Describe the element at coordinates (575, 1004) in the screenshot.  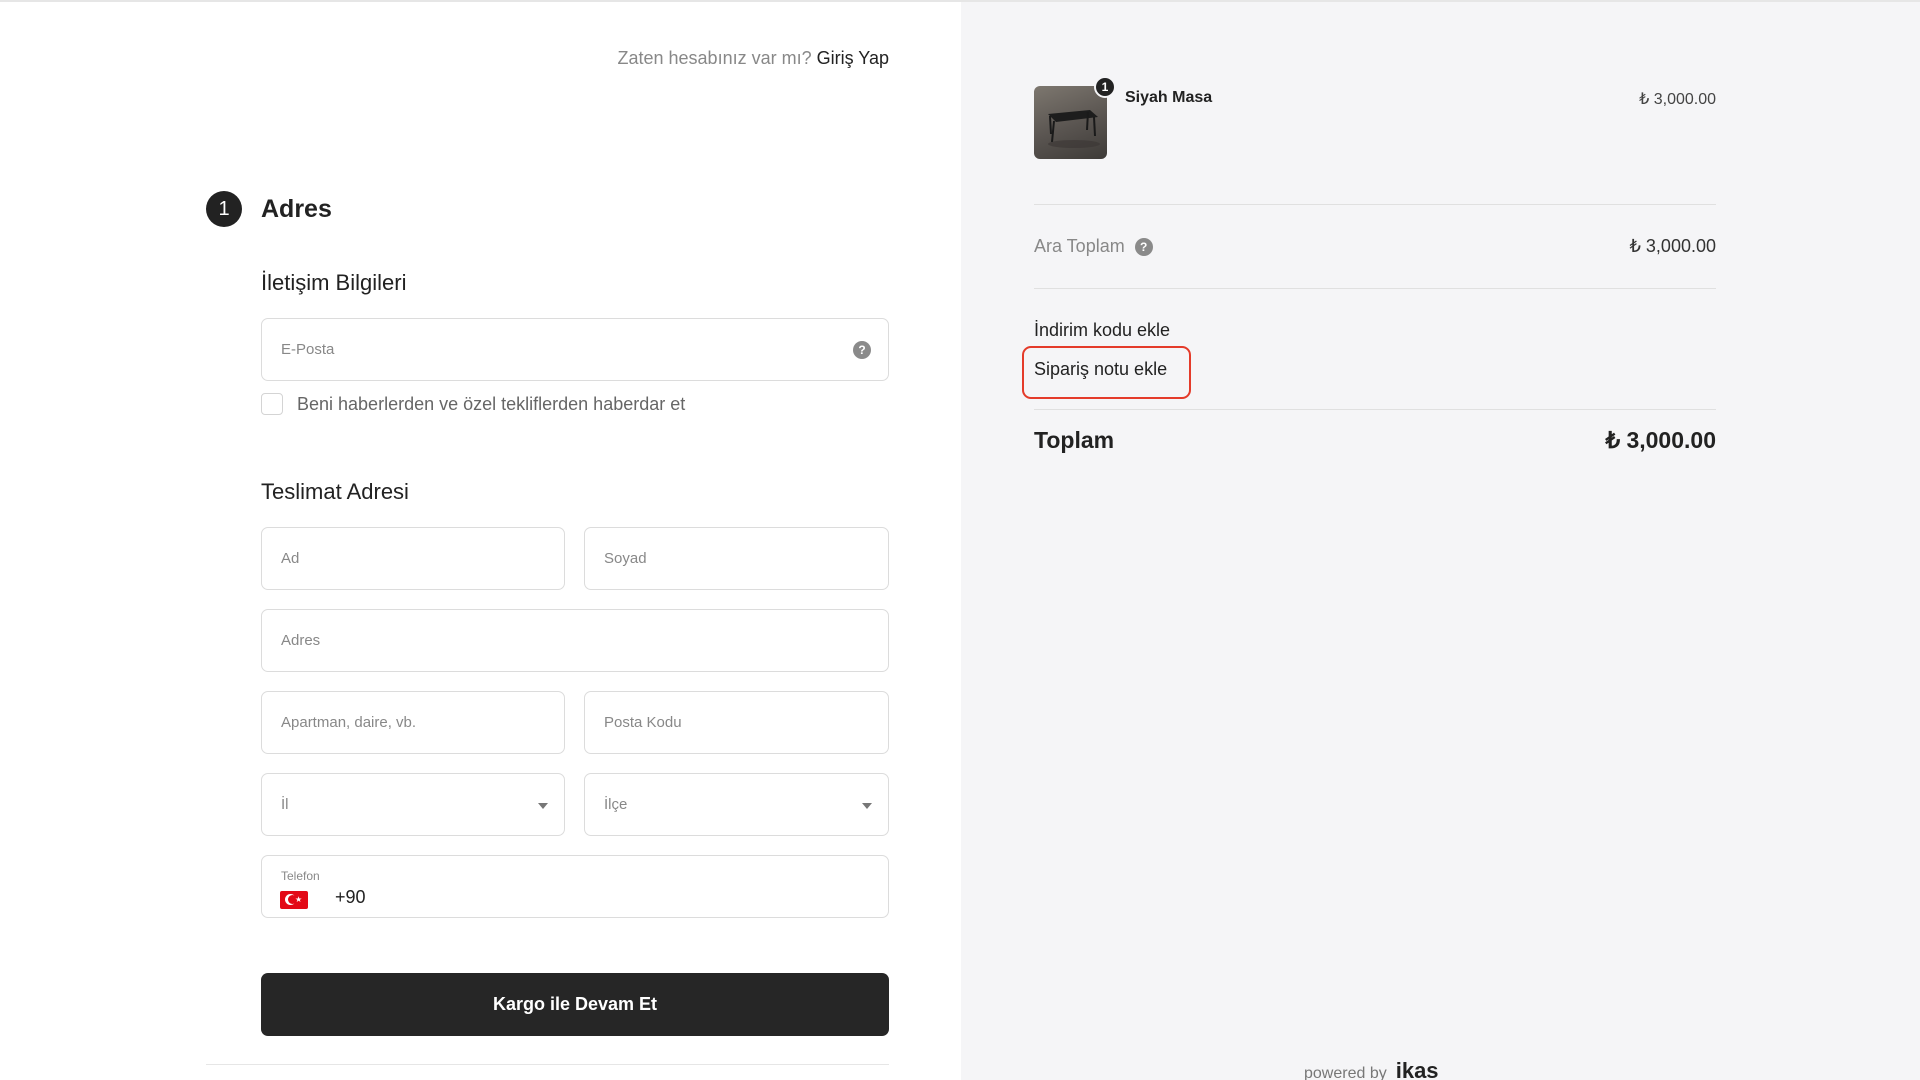
I see `continue-shipping-button: Kargo ile Devam Et` at that location.